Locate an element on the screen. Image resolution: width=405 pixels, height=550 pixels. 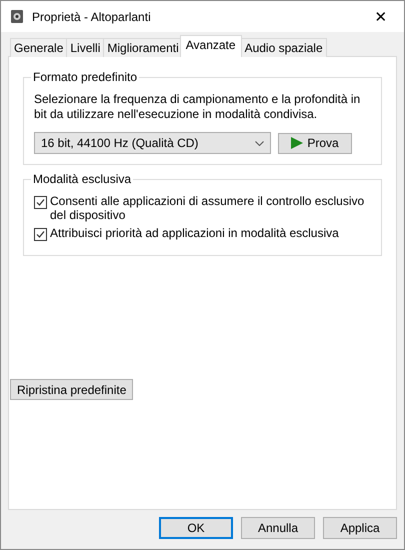
close-button: ✕ is located at coordinates (381, 16).